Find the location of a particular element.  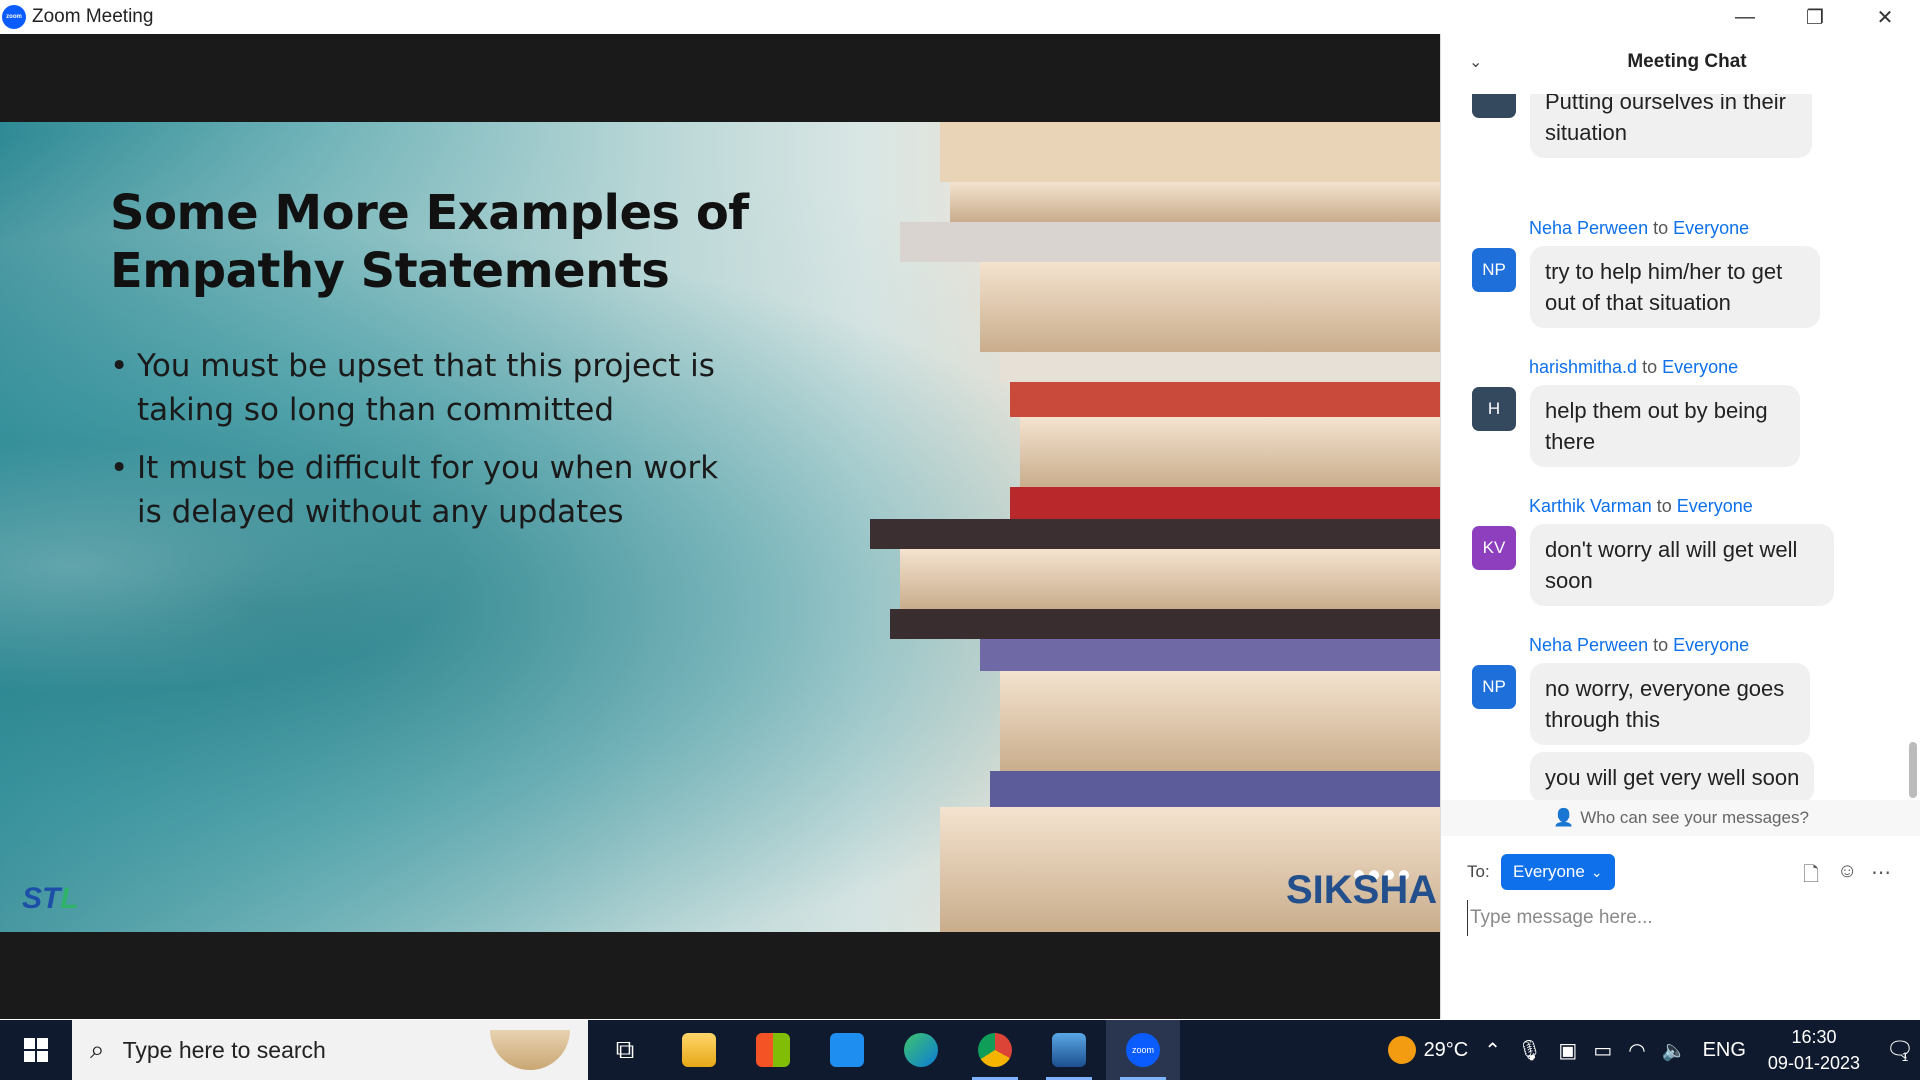

zoom-logo-icon: zoom is located at coordinates (14, 17).